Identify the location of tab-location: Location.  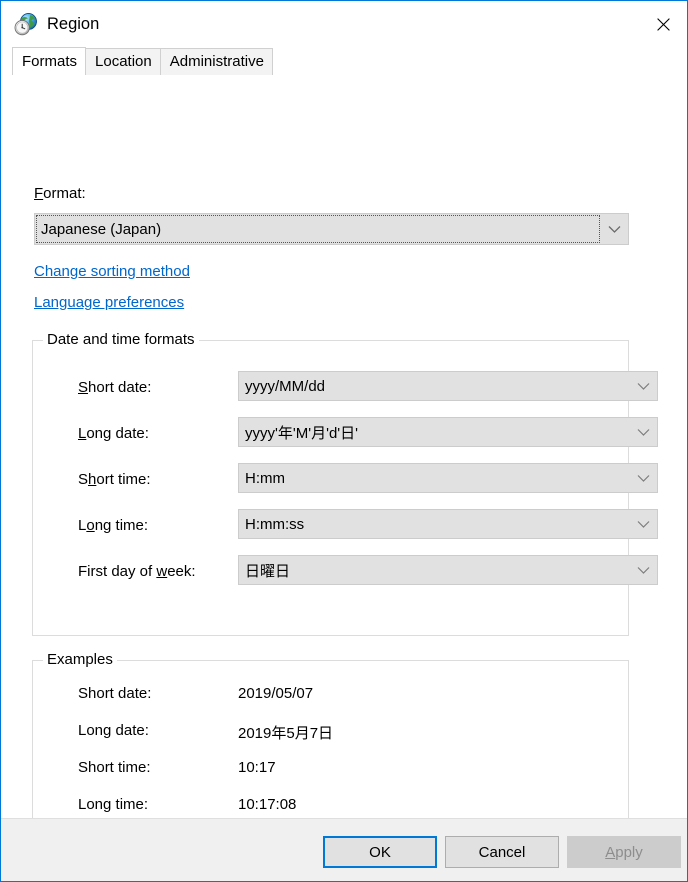
(123, 61).